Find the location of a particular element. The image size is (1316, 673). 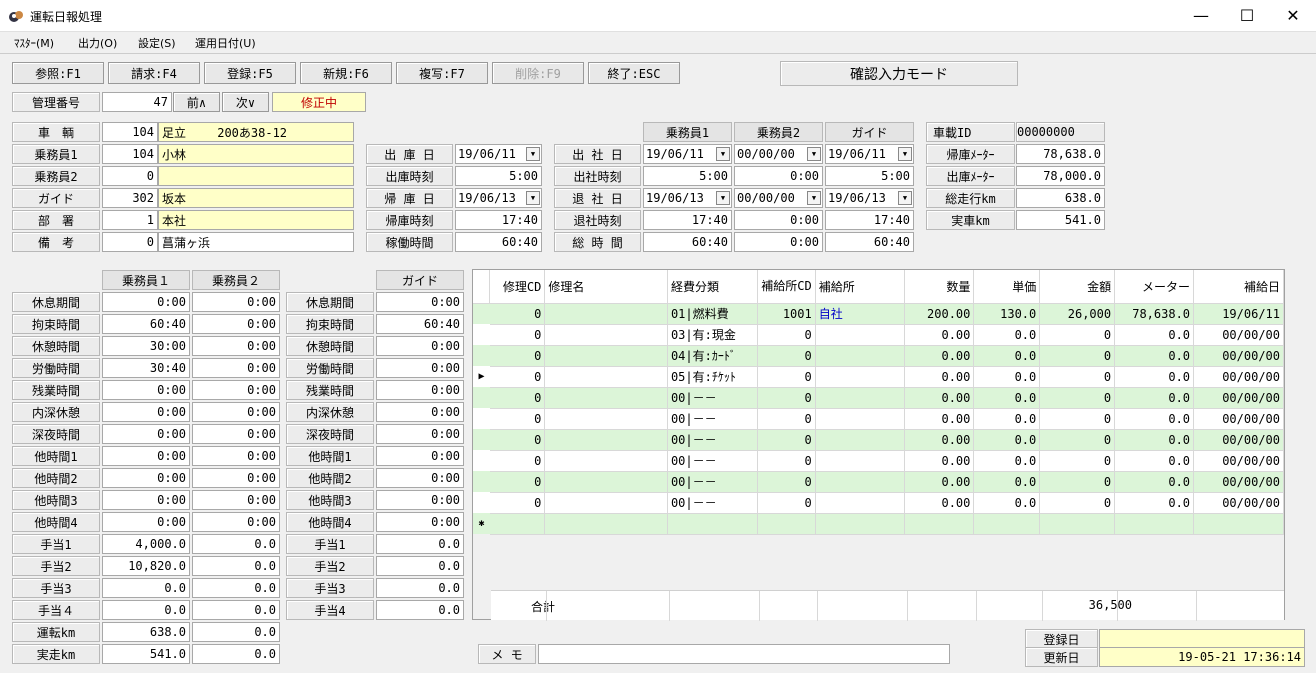

depot-date-combo: 19/06/11 ▼ is located at coordinates (498, 154).